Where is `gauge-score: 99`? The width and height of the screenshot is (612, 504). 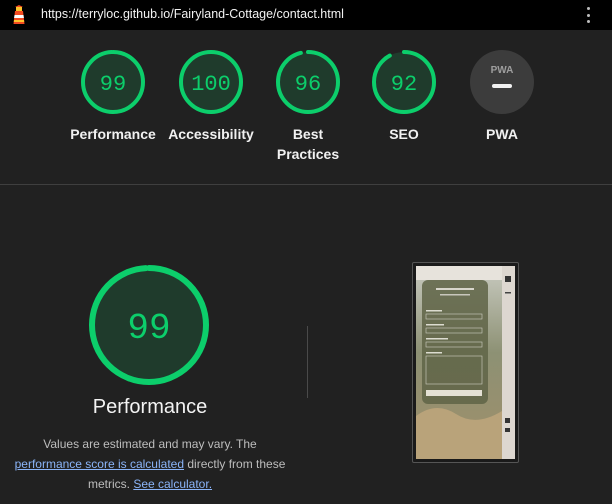 gauge-score: 99 is located at coordinates (113, 84).